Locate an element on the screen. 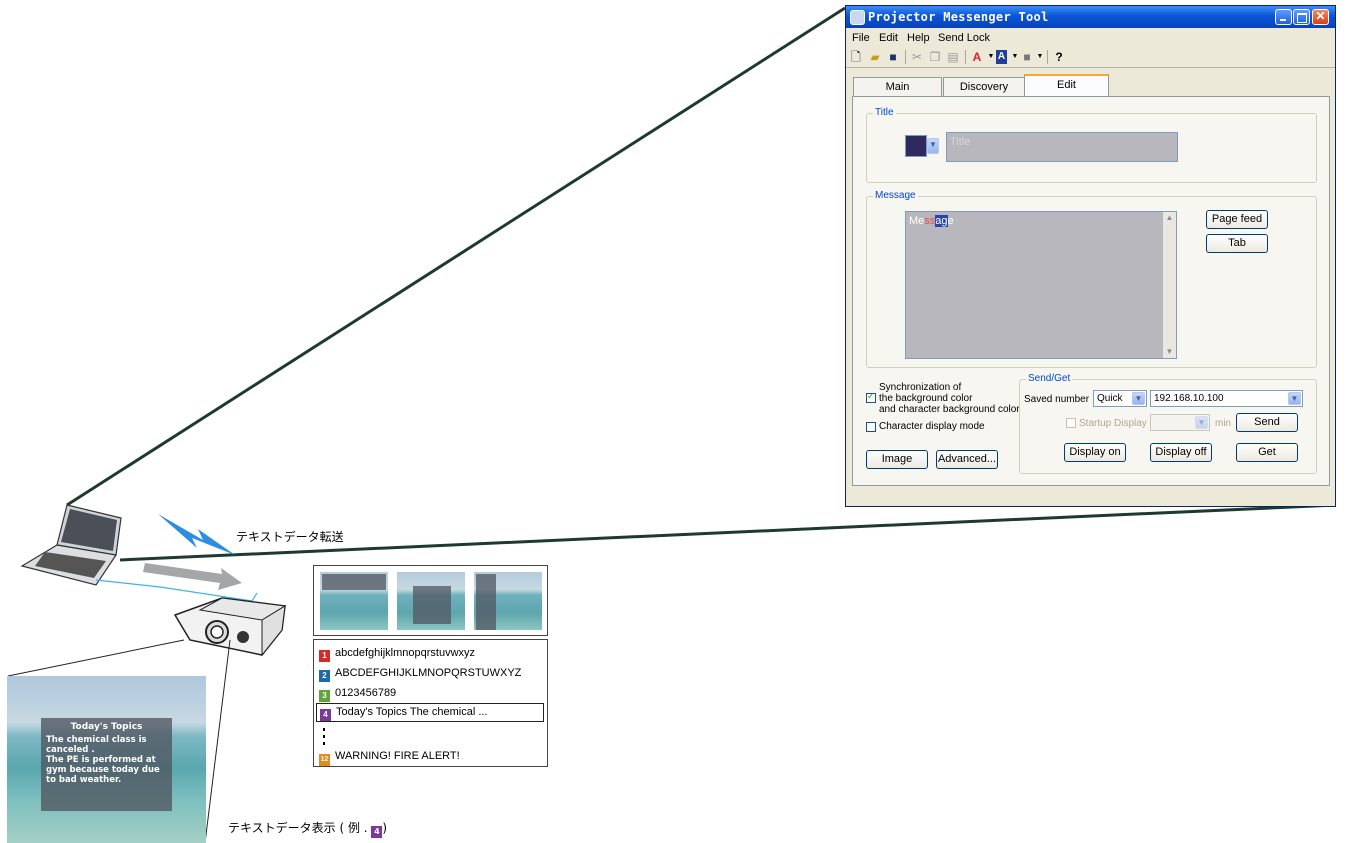 The width and height of the screenshot is (1346, 843). transfer-caption: テキストデータ転送 is located at coordinates (290, 537).